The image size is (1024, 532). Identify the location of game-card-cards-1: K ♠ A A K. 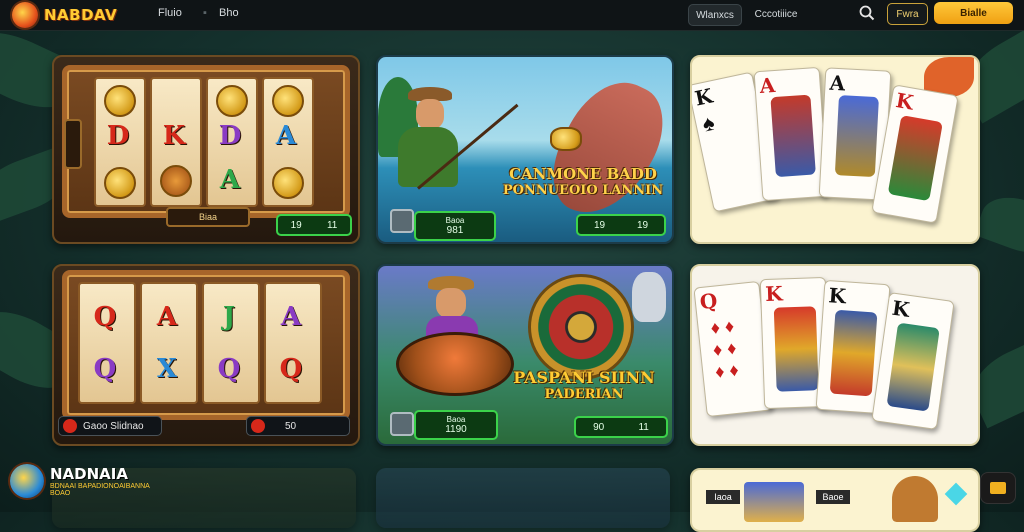
(835, 149).